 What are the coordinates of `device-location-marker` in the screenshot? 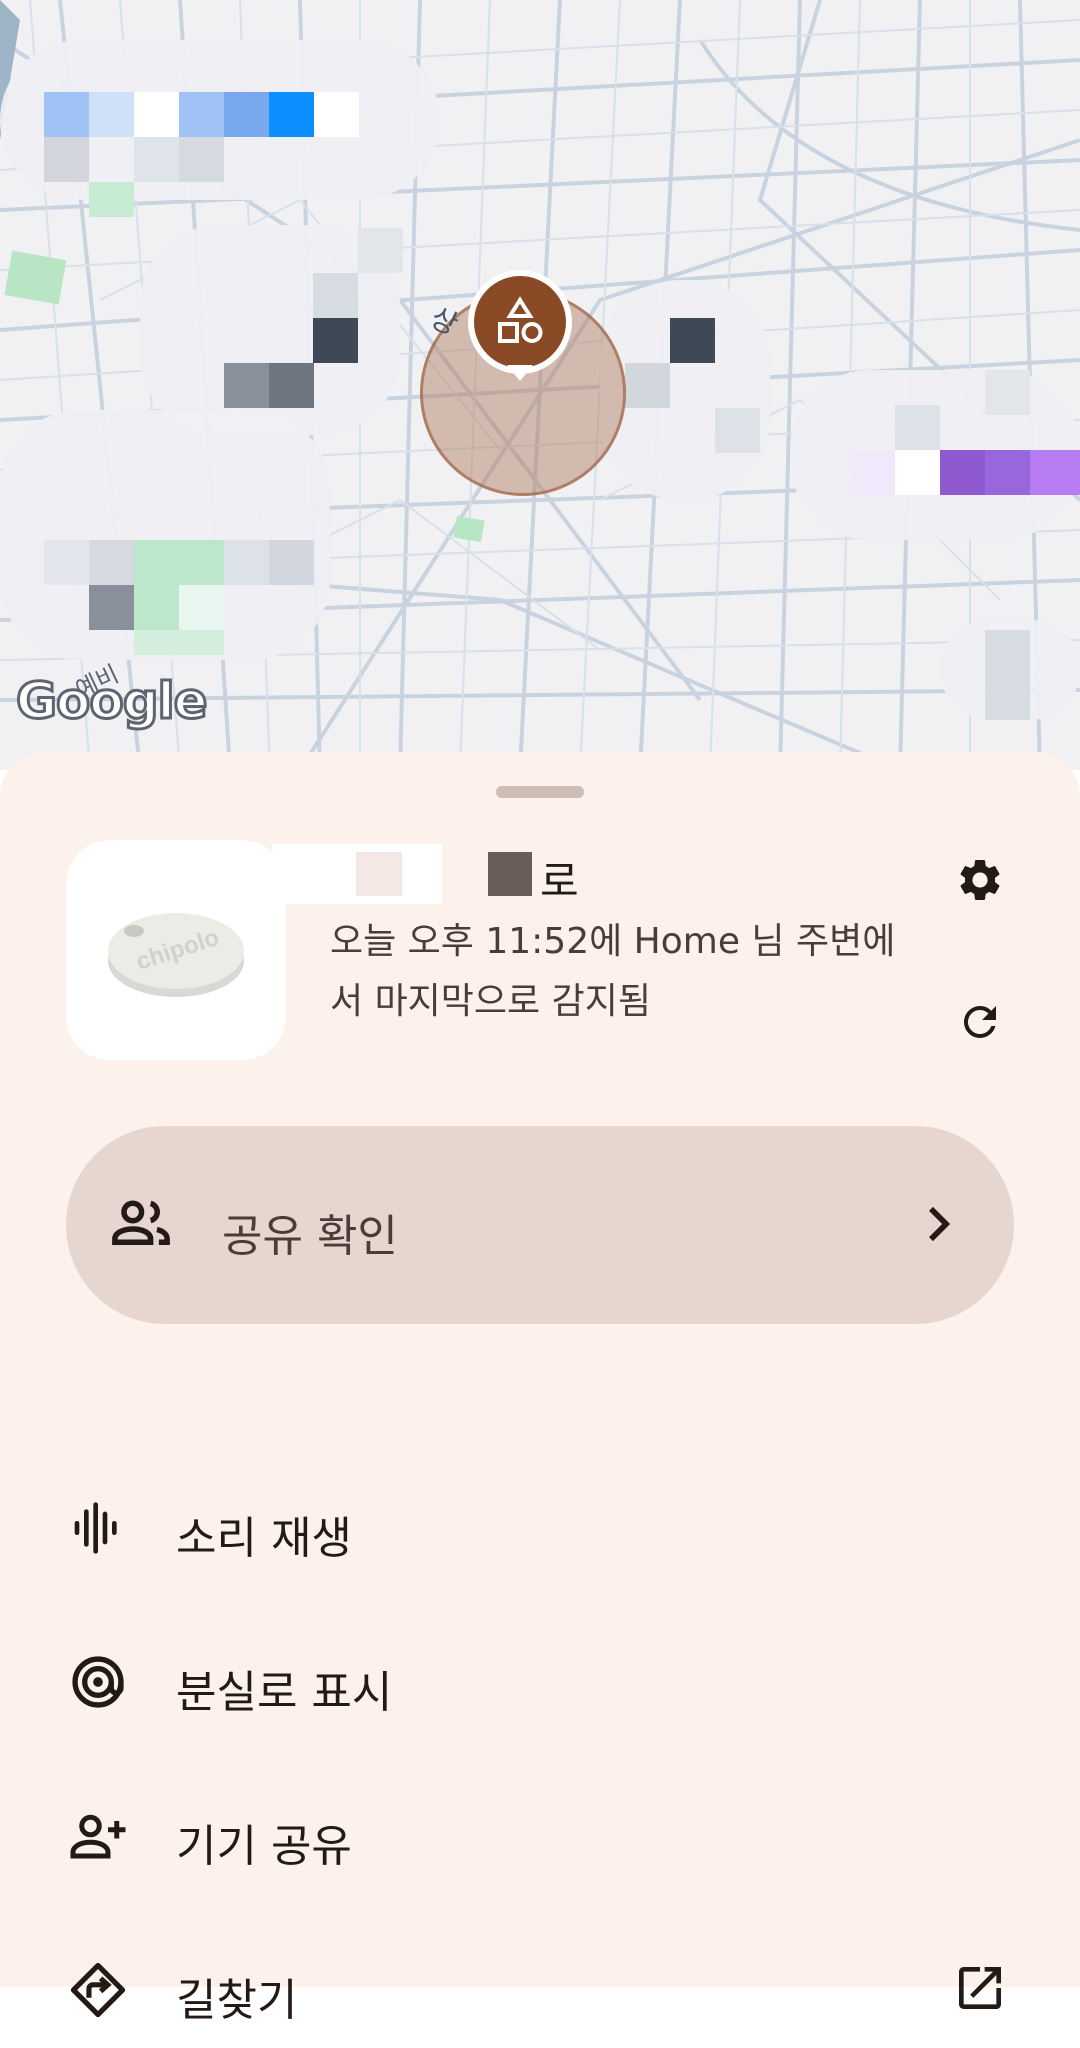 It's located at (520, 322).